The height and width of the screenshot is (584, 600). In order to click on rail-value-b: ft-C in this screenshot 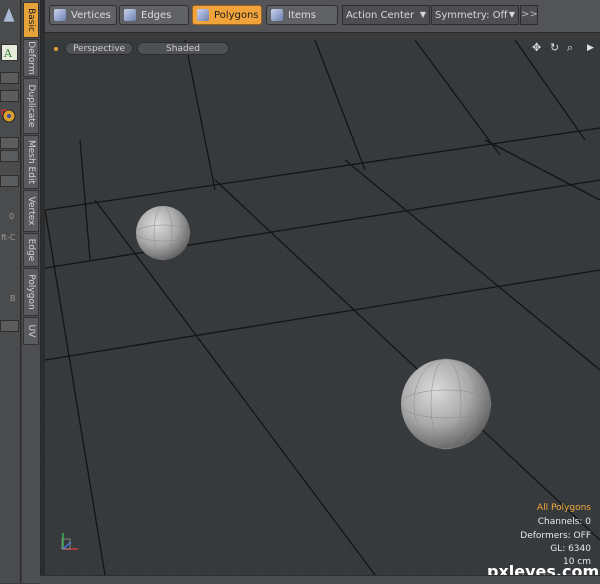, I will do `click(8, 237)`.